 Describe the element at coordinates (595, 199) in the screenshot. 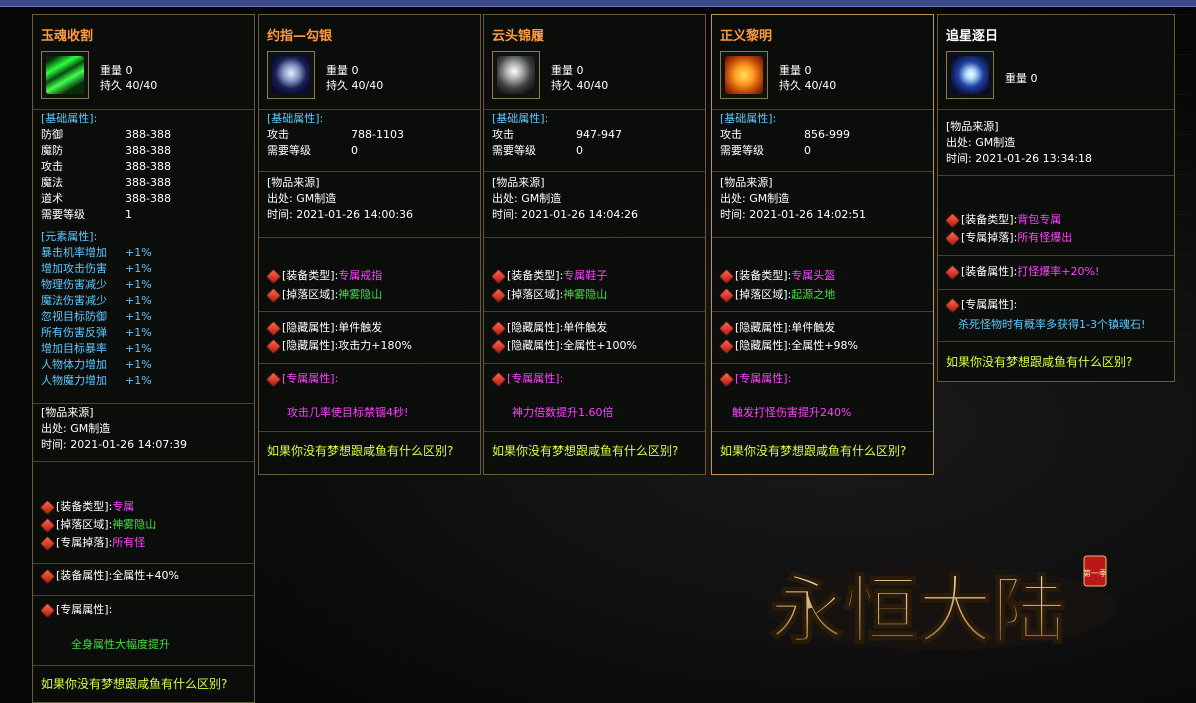

I see `item-source: [物品来源] 出处: GM制造 时间: 2021-01-26 14:04:26` at that location.